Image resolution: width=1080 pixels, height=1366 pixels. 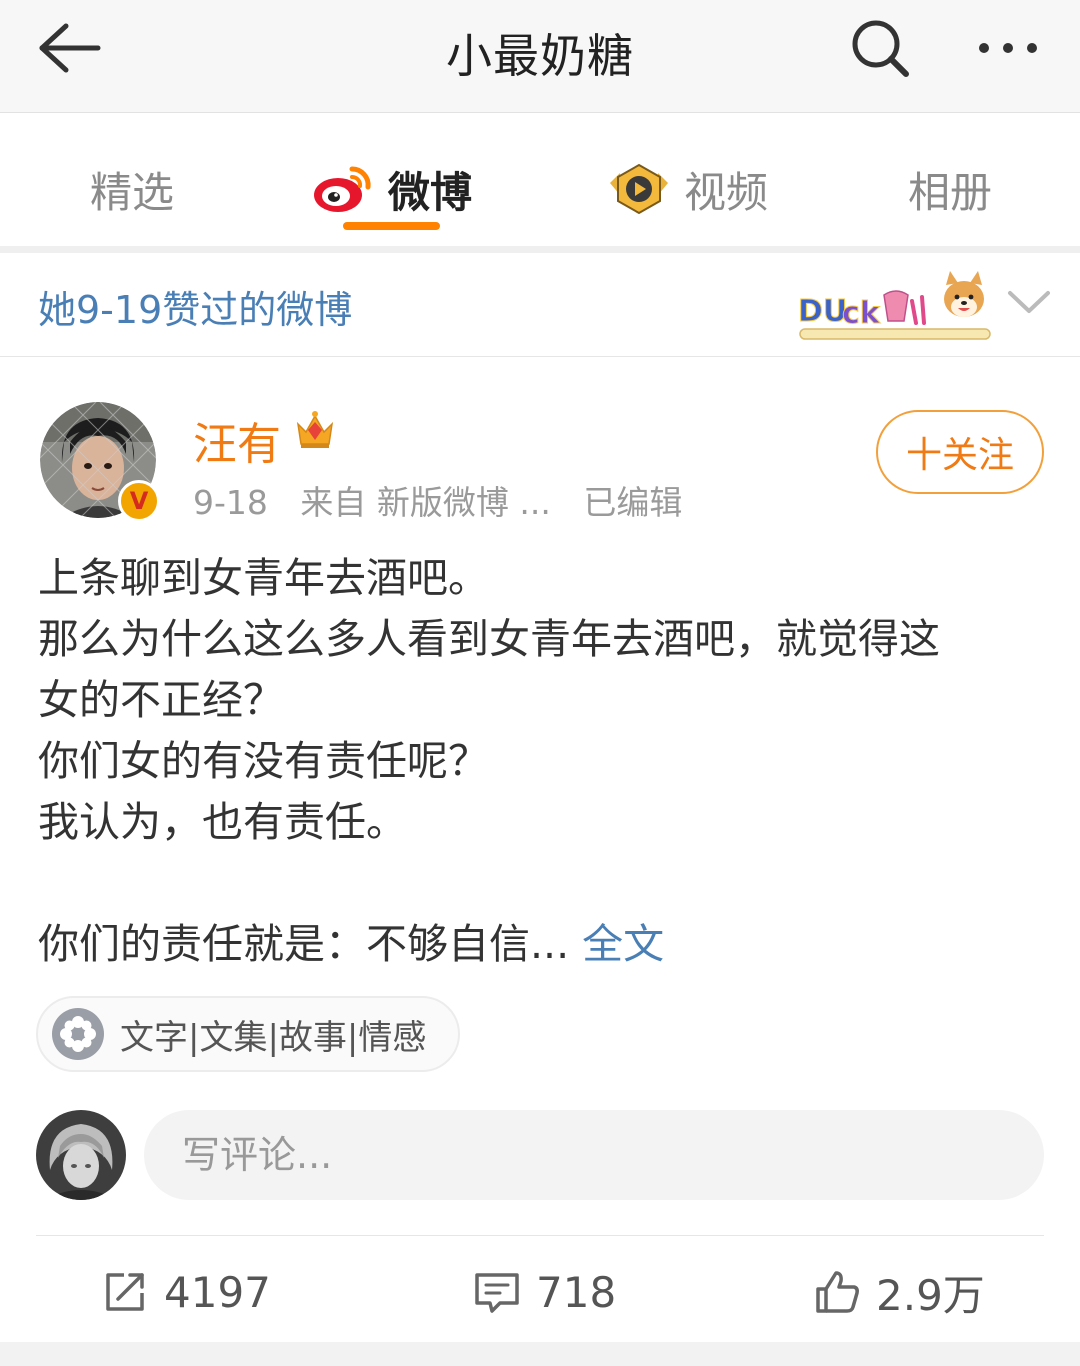 What do you see at coordinates (315, 431) in the screenshot?
I see `crown-icon` at bounding box center [315, 431].